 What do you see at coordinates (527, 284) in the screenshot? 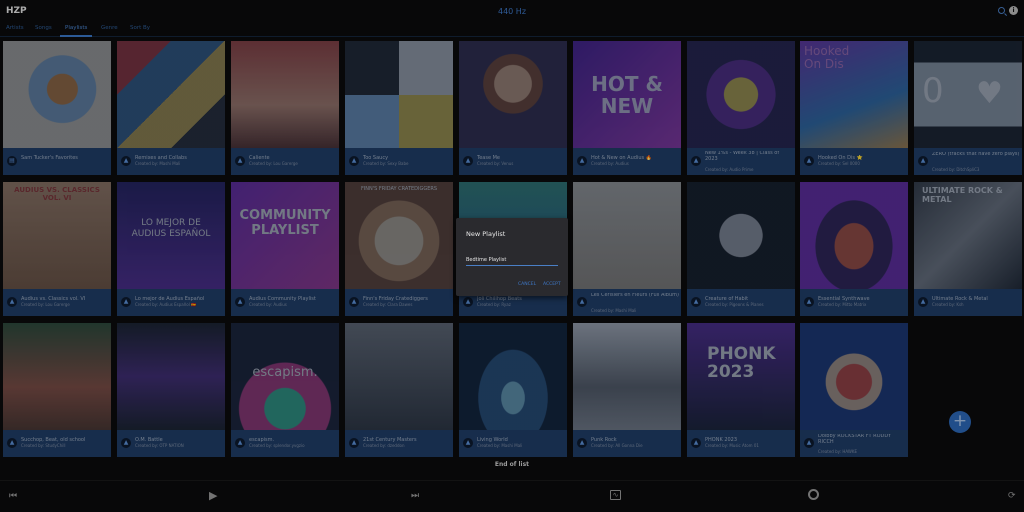
I see `cancel-button: CANCEL` at bounding box center [527, 284].